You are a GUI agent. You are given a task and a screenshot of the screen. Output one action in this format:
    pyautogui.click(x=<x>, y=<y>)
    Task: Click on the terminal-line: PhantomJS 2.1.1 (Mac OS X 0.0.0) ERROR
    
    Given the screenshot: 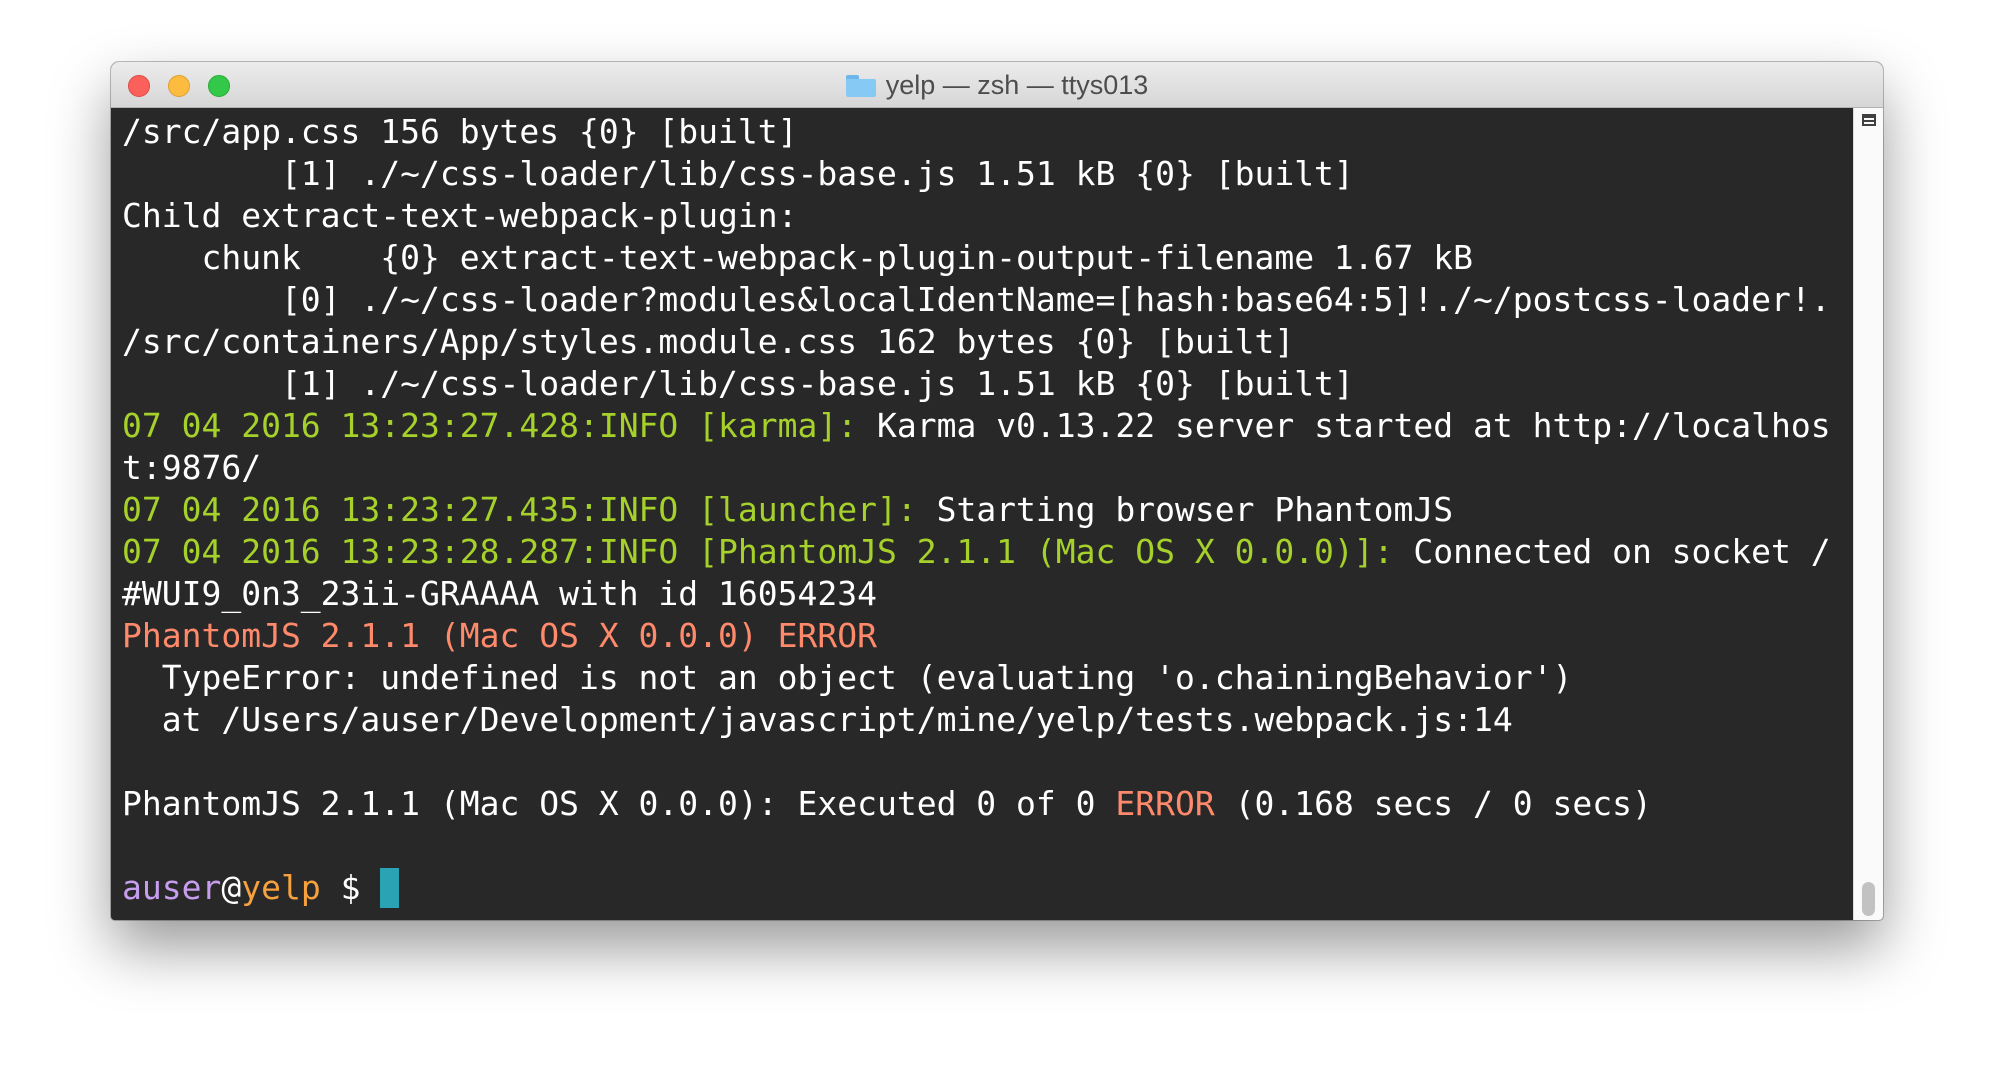 What is the action you would take?
    pyautogui.click(x=976, y=636)
    